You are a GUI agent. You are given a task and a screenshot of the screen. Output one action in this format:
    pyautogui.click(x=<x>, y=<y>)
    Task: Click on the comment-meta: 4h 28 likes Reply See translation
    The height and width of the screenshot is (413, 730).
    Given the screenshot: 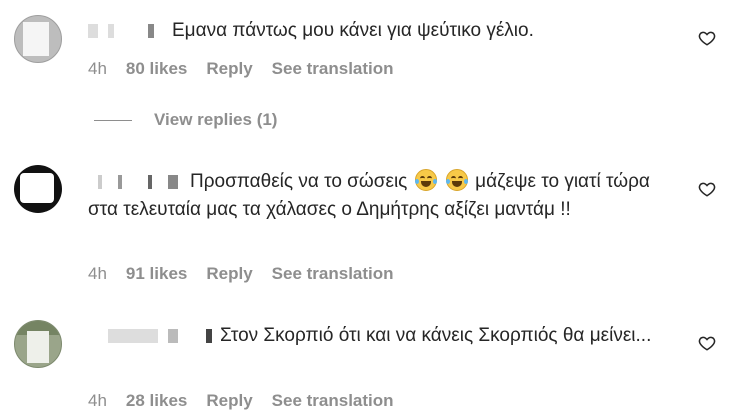 What is the action you would take?
    pyautogui.click(x=241, y=401)
    